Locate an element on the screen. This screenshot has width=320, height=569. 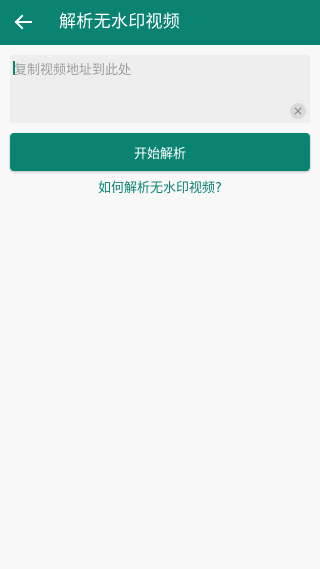
text-cursor is located at coordinates (14, 68).